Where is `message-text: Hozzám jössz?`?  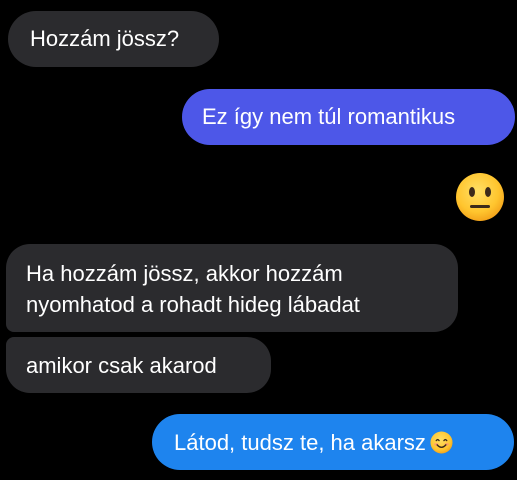
message-text: Hozzám jössz? is located at coordinates (105, 38).